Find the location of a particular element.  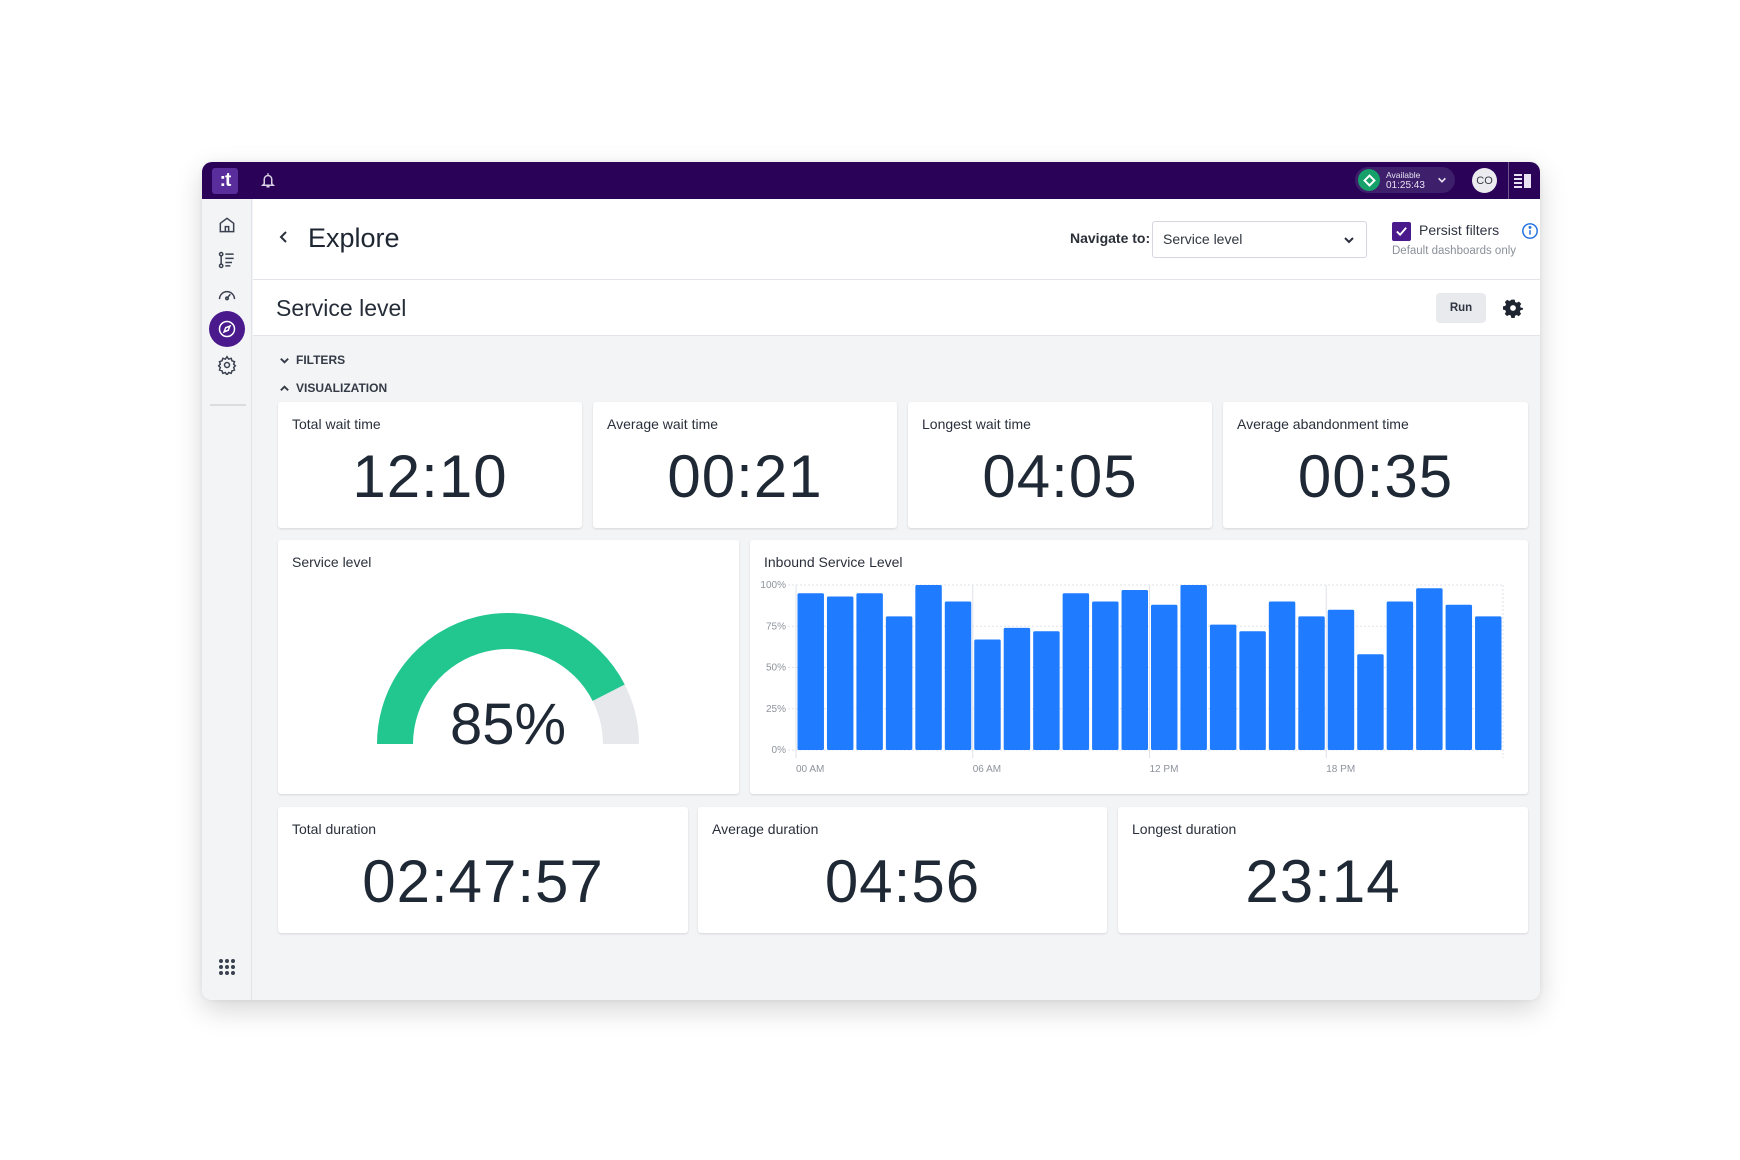

x-tick-label: 18 PM is located at coordinates (1340, 769).